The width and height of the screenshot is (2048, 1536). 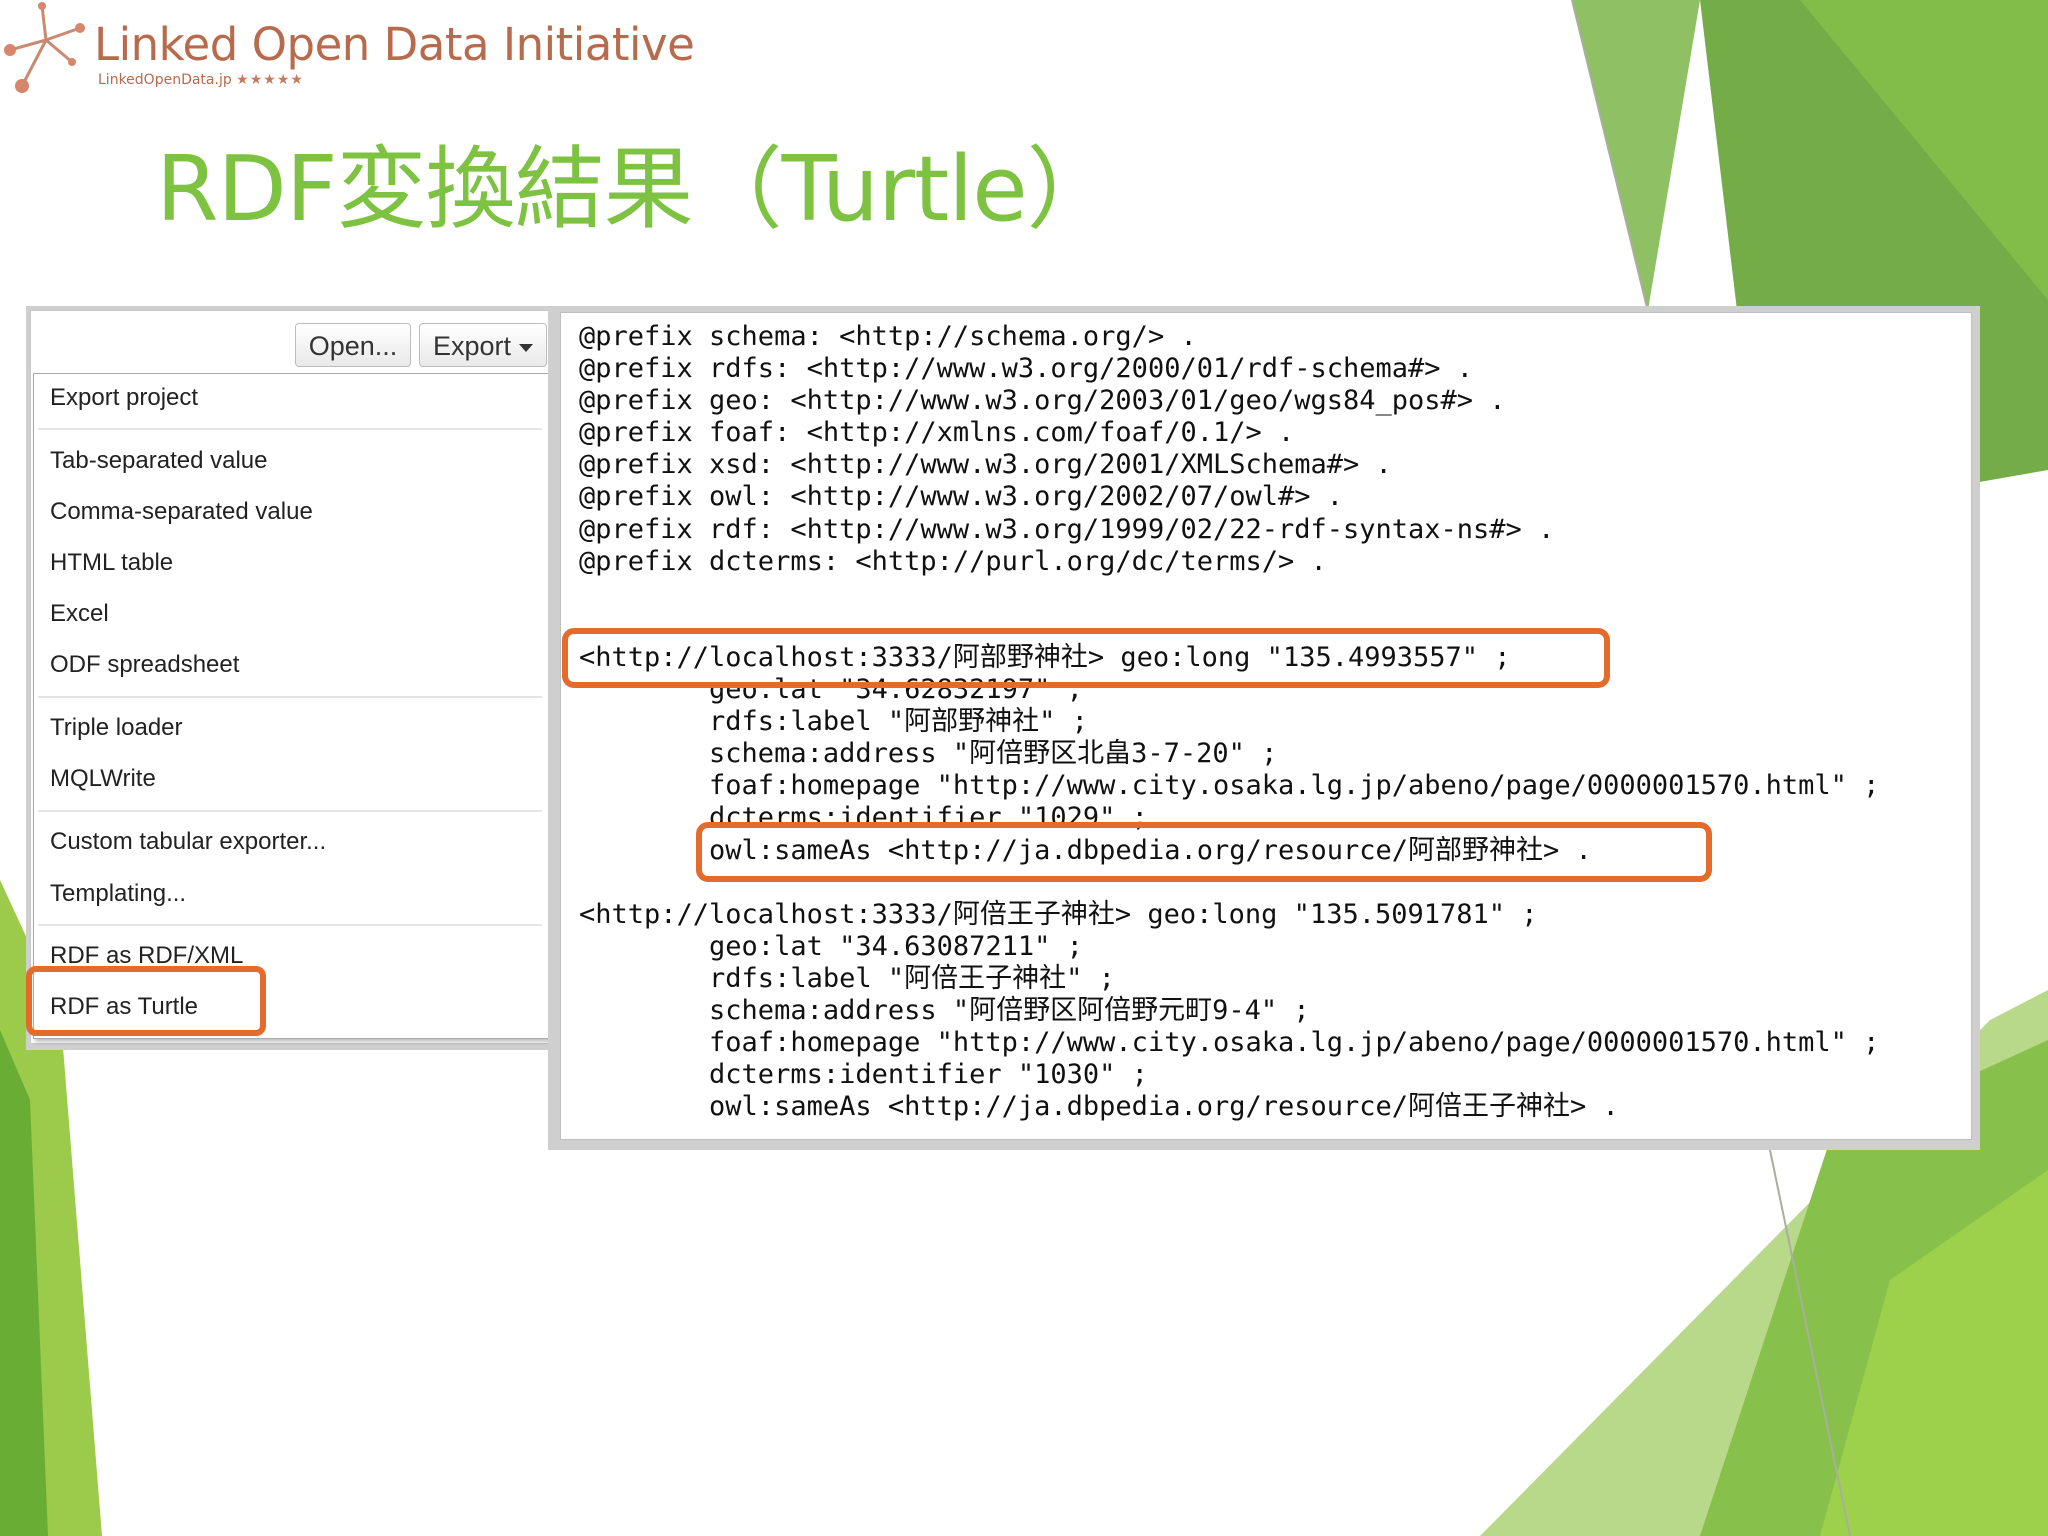 What do you see at coordinates (831, 946) in the screenshot?
I see `record2-line: geo:lat "34.63087211" ;` at bounding box center [831, 946].